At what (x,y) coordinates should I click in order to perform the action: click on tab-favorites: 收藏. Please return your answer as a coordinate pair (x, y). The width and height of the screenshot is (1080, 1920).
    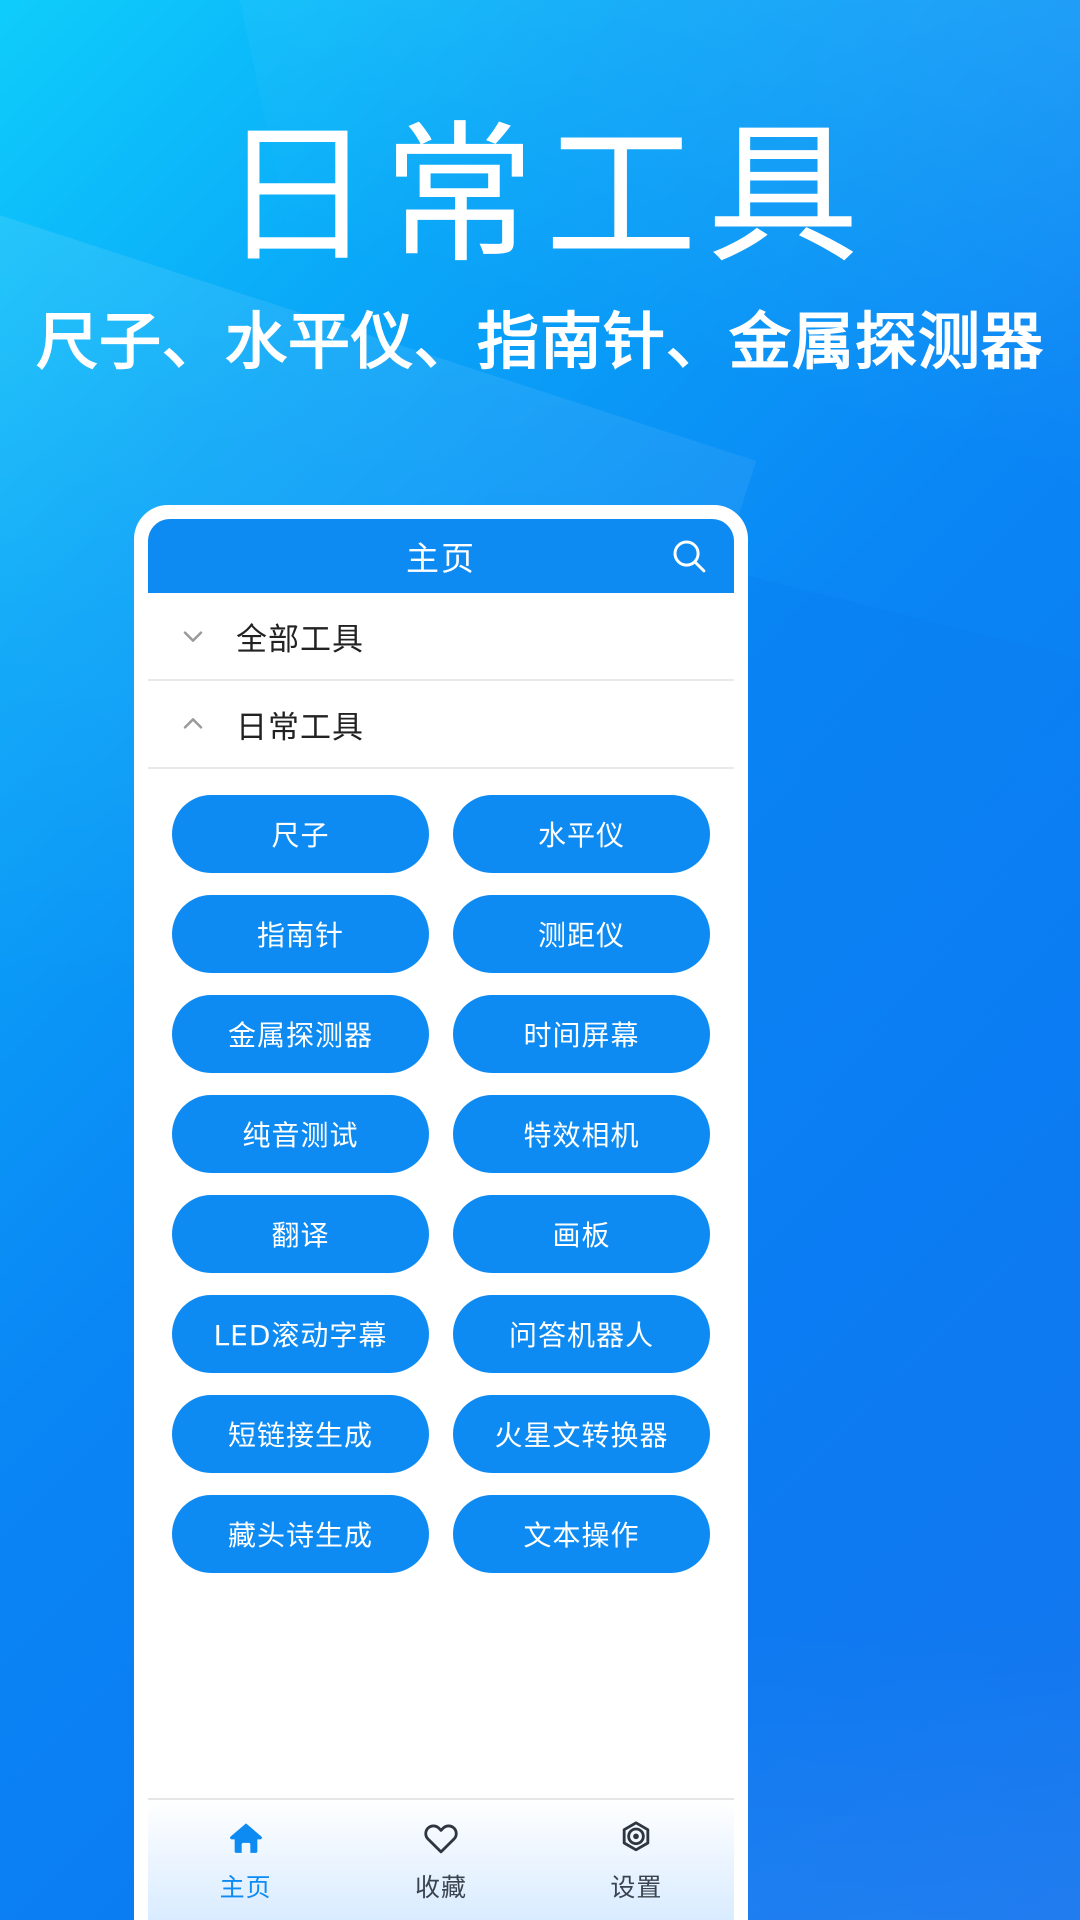
    Looking at the image, I should click on (440, 1860).